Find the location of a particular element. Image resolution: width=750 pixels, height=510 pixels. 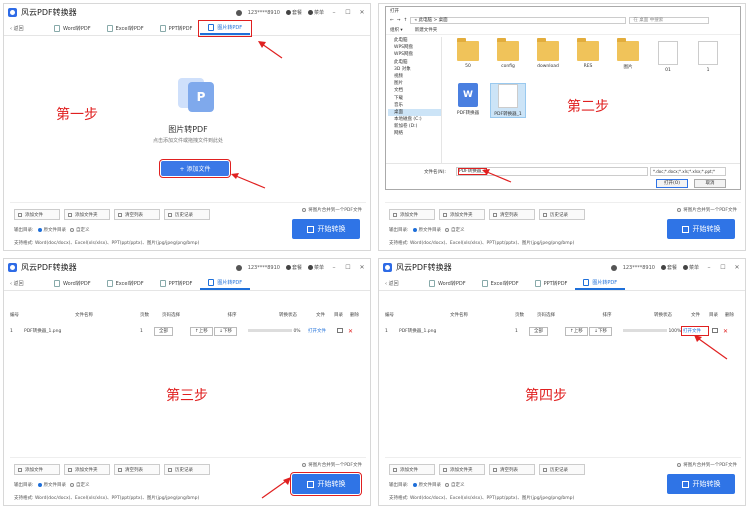

open-button: 打开(O) is located at coordinates (672, 183).